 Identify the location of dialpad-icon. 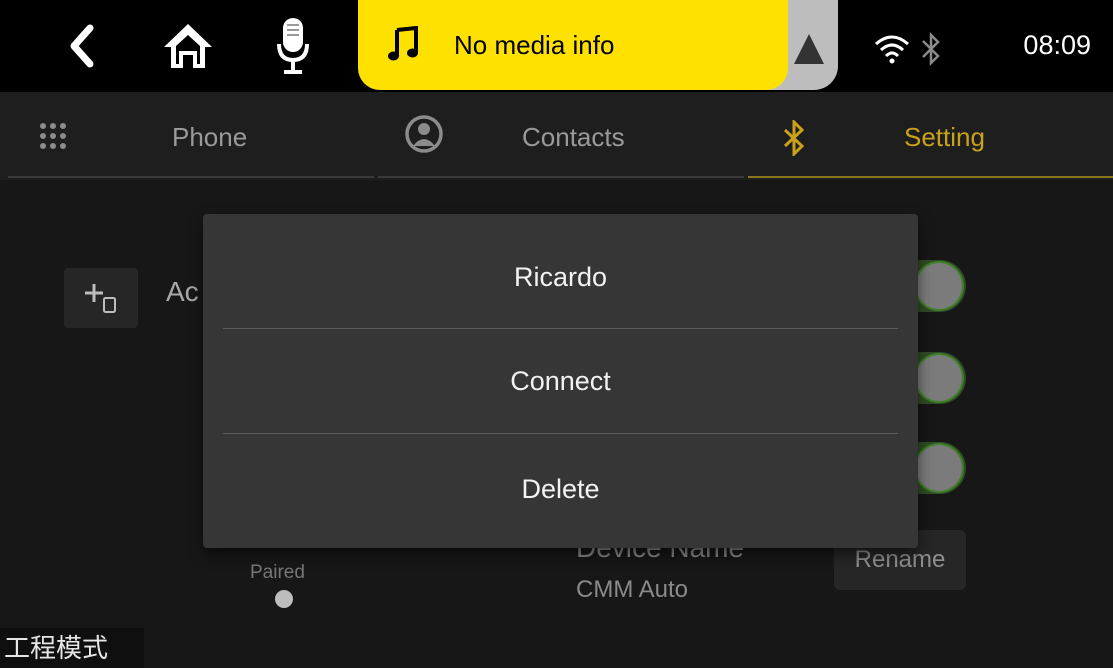
(53, 136).